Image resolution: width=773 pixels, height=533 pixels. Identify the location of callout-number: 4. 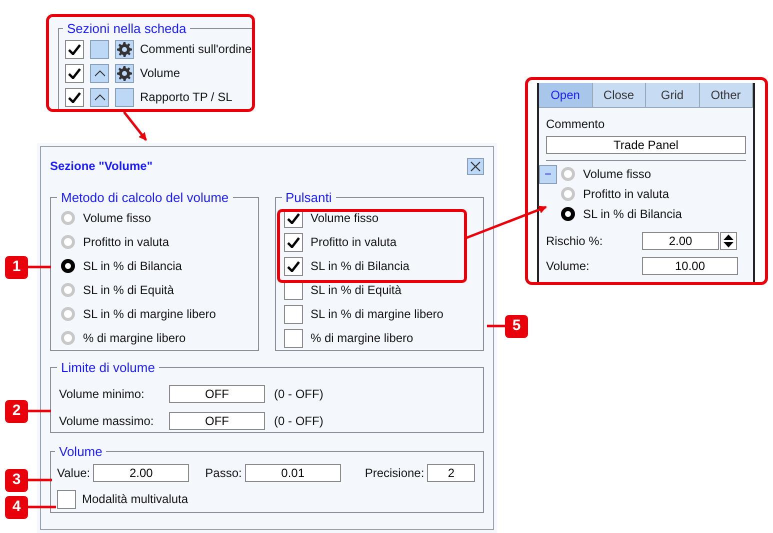
(16, 507).